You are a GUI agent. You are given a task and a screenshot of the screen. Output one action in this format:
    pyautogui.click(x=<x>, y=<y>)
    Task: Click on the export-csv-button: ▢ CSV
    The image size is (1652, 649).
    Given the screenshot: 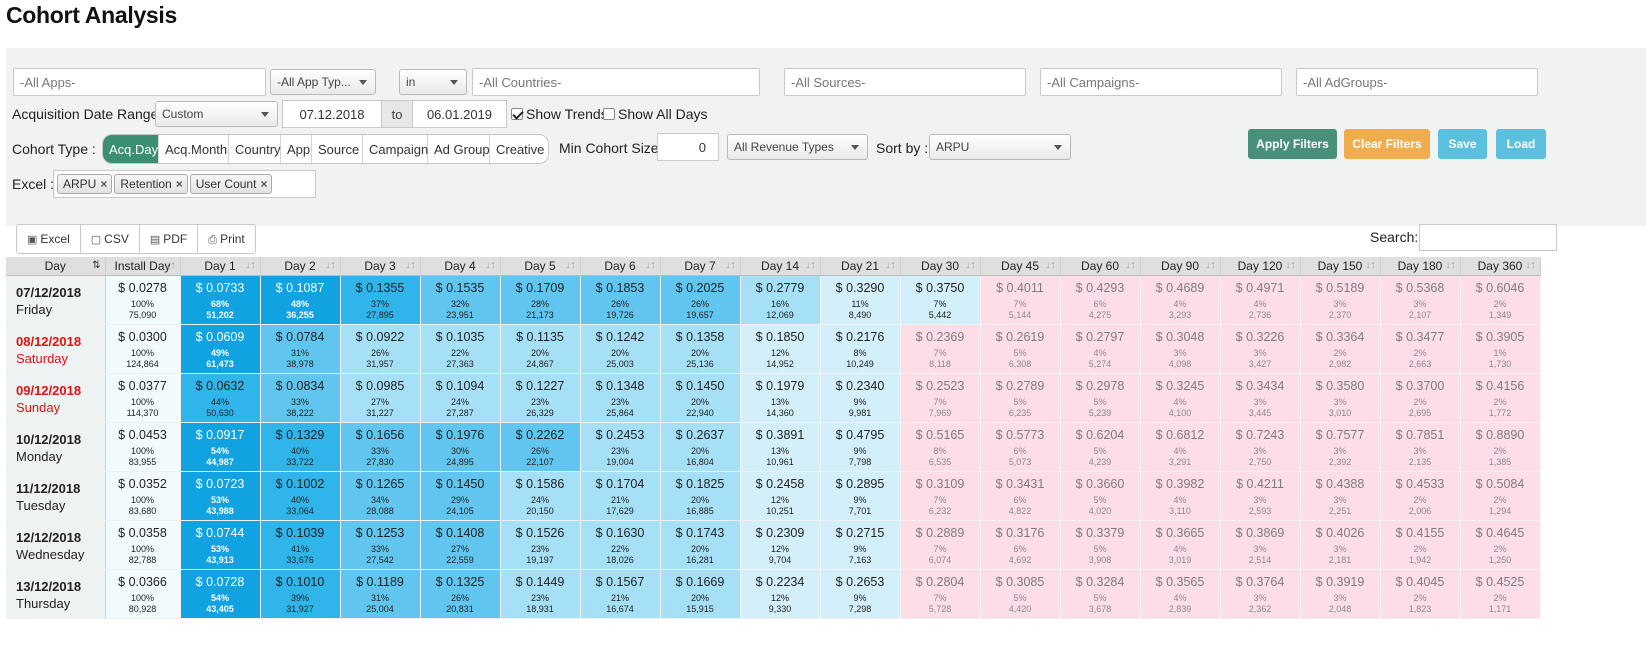 What is the action you would take?
    pyautogui.click(x=110, y=239)
    